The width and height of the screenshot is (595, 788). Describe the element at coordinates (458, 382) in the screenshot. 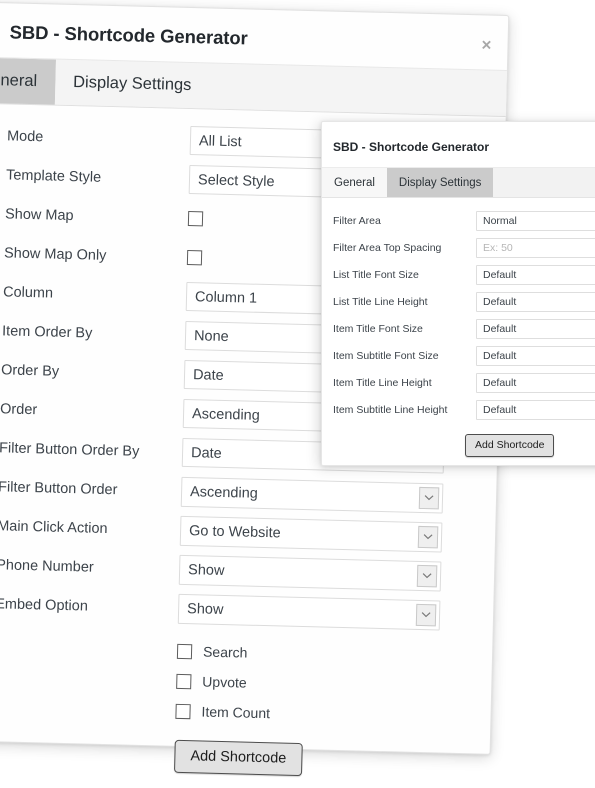

I see `field-row-item-title-line-height: Item Title Line Height Default` at that location.